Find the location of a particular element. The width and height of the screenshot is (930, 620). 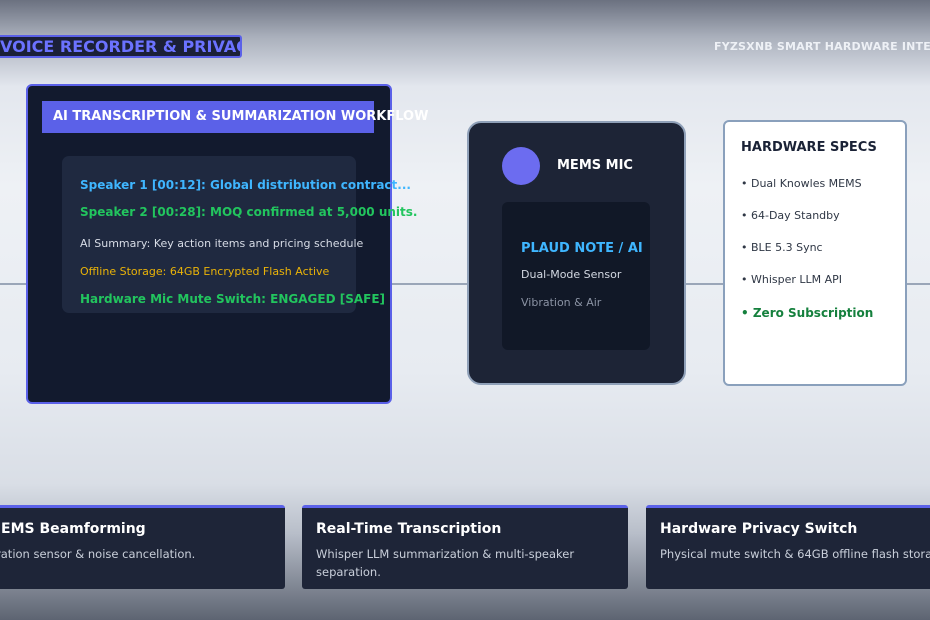

page-title: VOICE RECORDER & PRIVACY is located at coordinates (121, 46).